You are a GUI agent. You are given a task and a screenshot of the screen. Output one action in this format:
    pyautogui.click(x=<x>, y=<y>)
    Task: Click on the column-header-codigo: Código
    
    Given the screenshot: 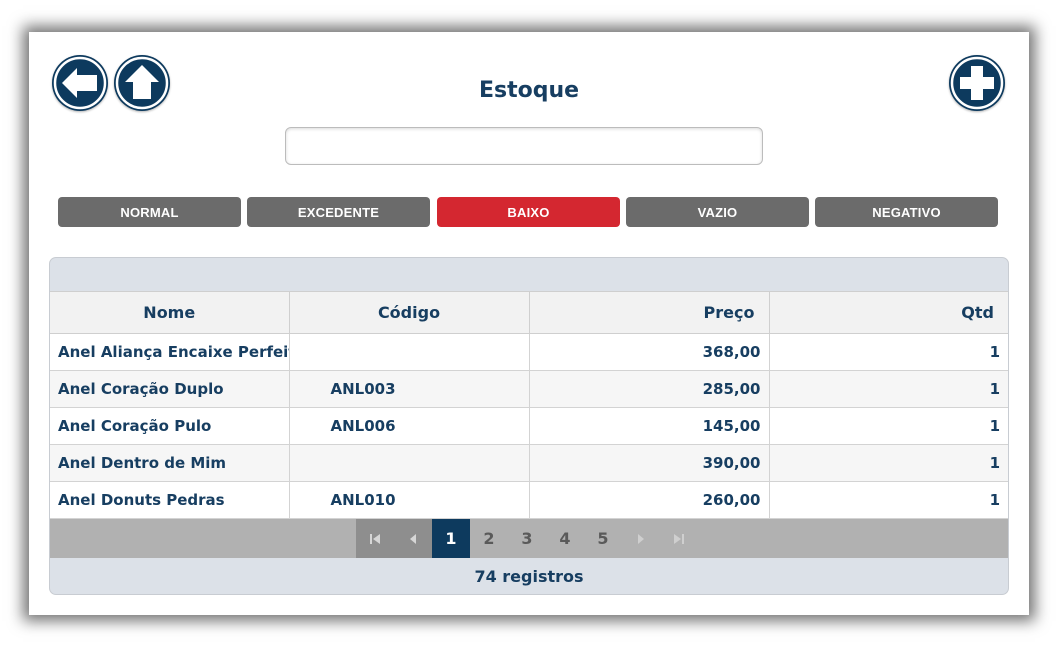 What is the action you would take?
    pyautogui.click(x=409, y=312)
    